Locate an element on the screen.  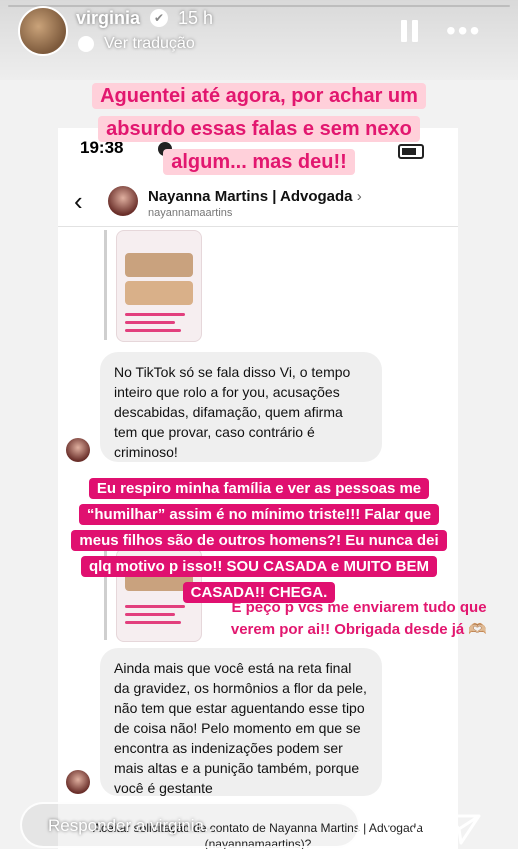
pause-button is located at coordinates (410, 31).